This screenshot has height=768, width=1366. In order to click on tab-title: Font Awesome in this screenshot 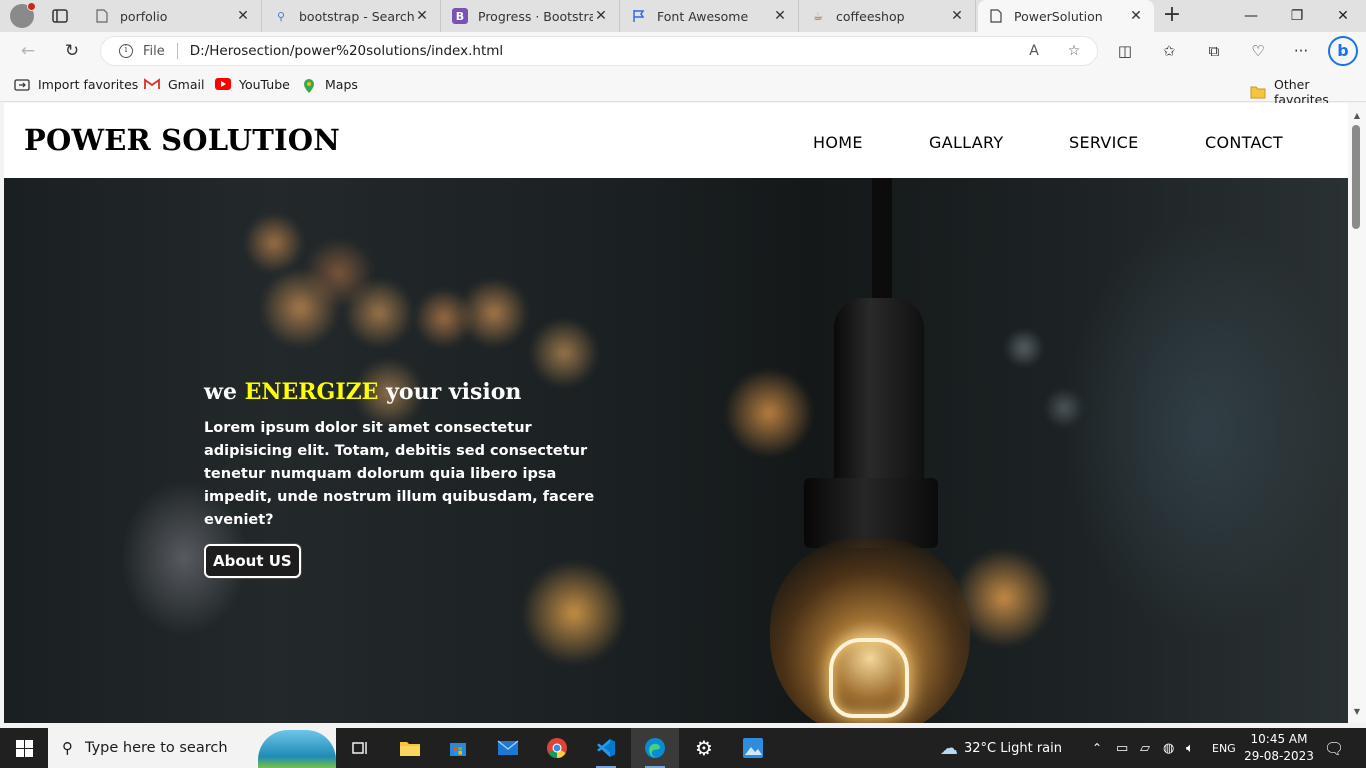, I will do `click(703, 16)`.